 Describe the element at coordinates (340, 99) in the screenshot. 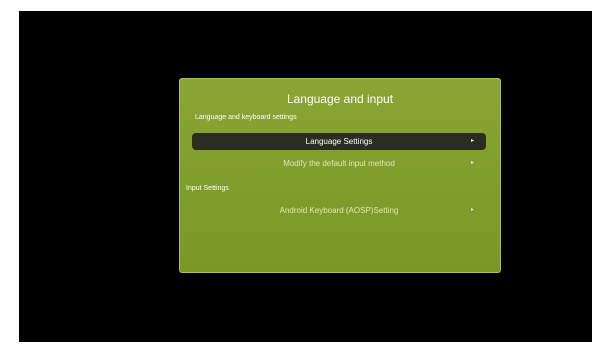

I see `dialog-title: Language and input` at that location.